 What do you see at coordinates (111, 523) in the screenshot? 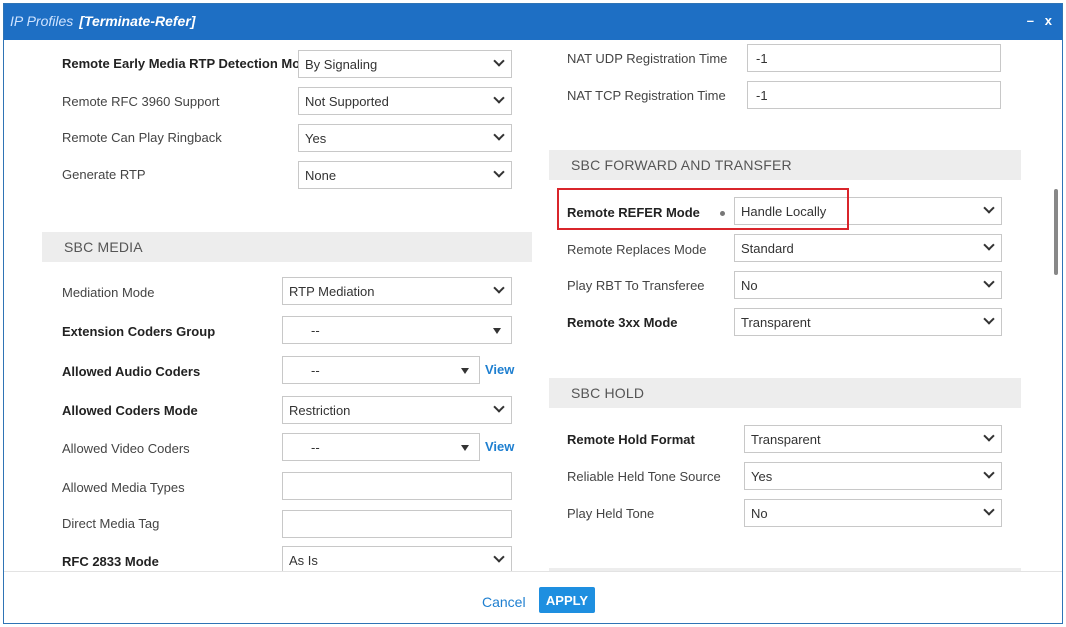
I see `field-label: Direct Media Tag` at bounding box center [111, 523].